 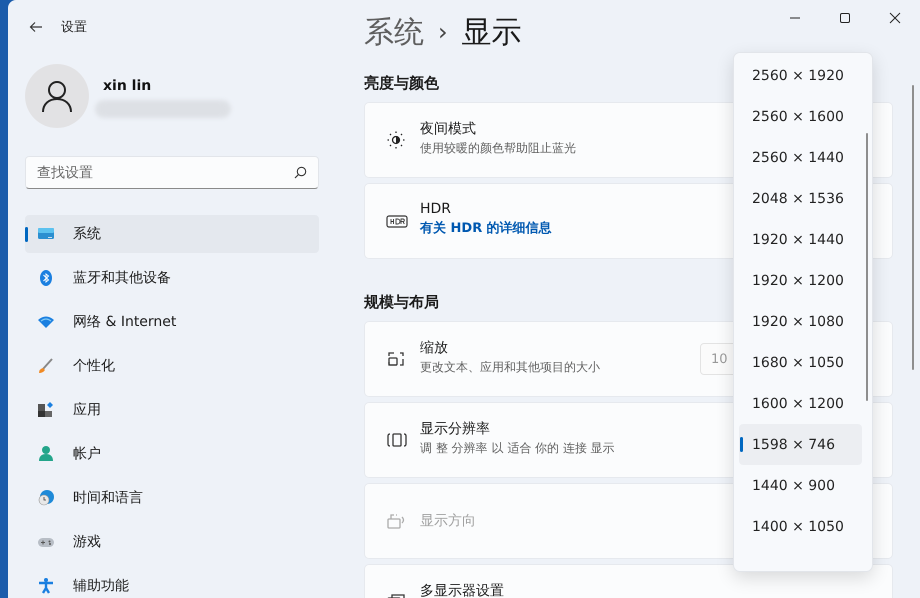 I want to click on setting-title: 夜间模式, so click(x=448, y=129).